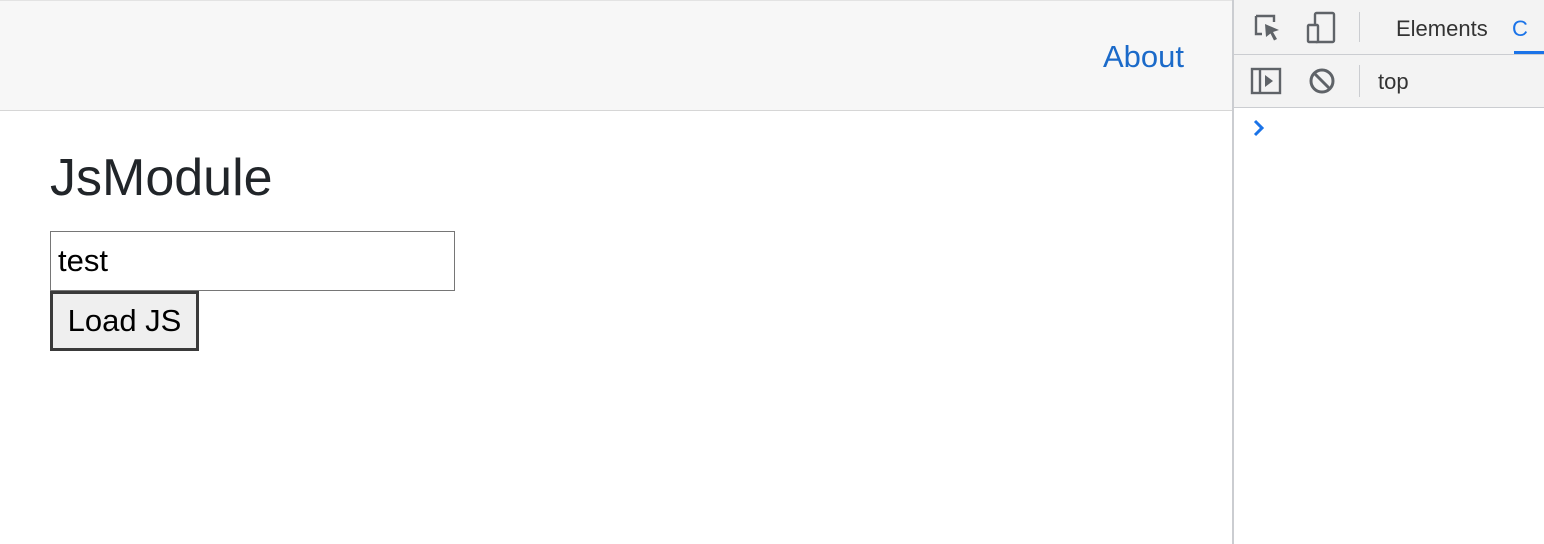 The width and height of the screenshot is (1544, 544). I want to click on active-tab-indicator, so click(1529, 52).